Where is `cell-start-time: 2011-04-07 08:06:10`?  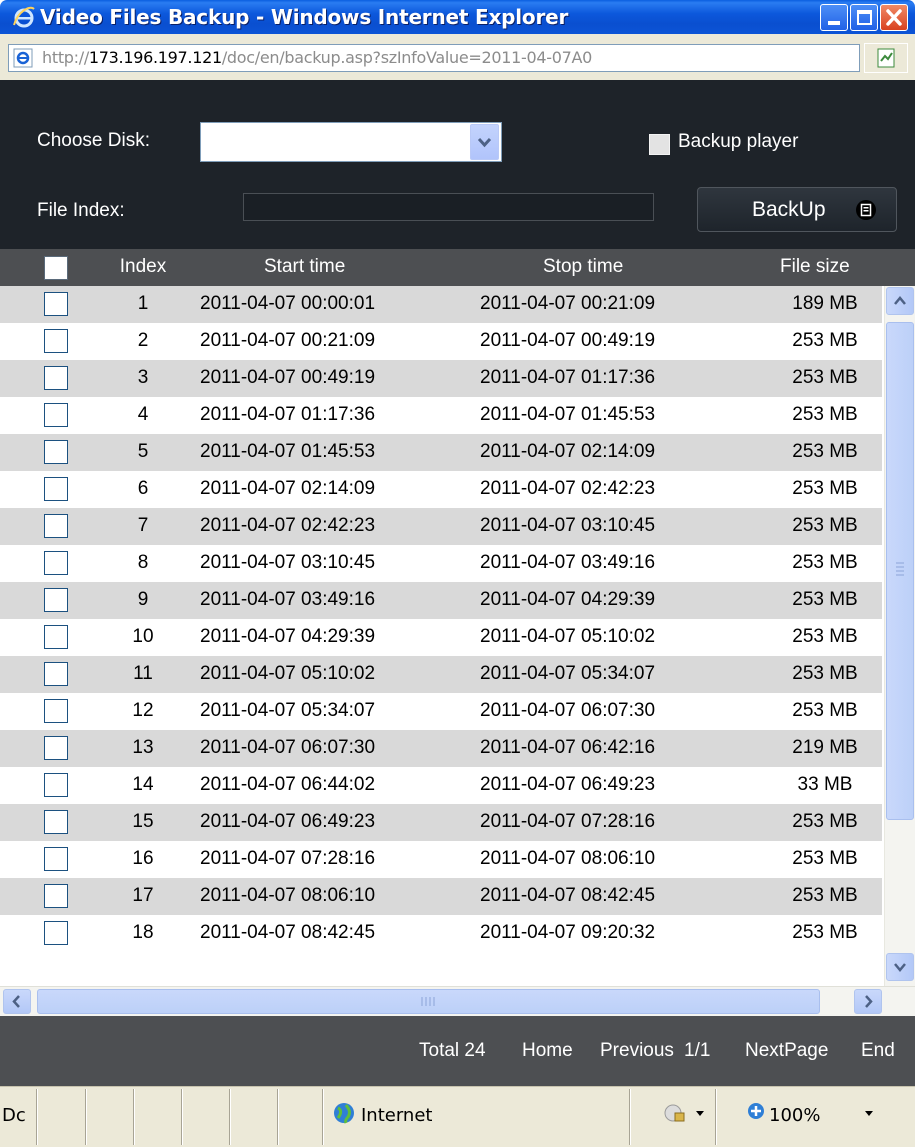
cell-start-time: 2011-04-07 08:06:10 is located at coordinates (288, 895).